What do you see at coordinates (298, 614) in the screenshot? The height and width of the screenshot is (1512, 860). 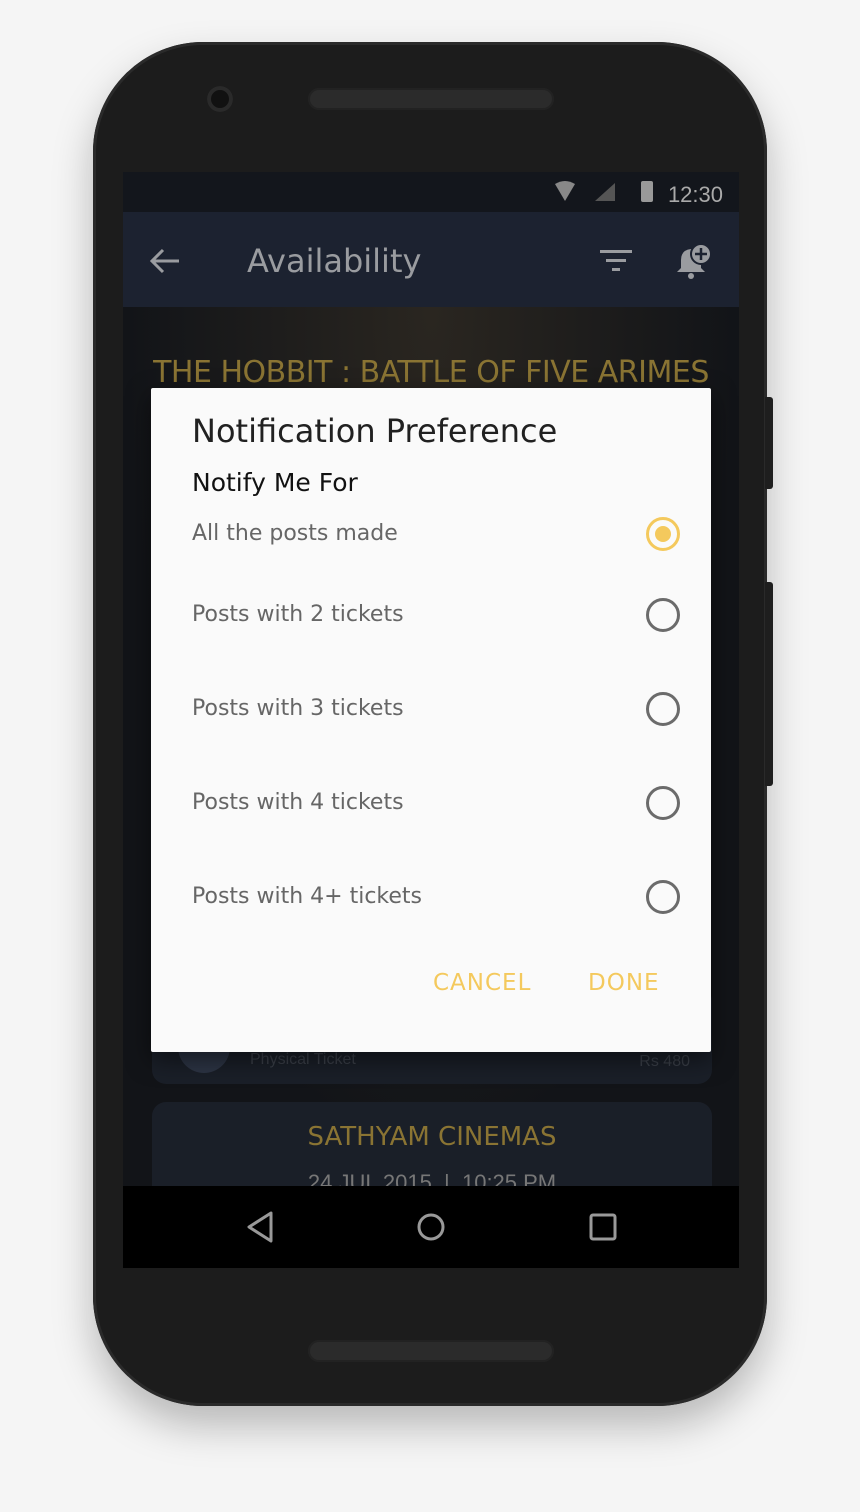 I see `option-label: Posts with 2 tickets` at bounding box center [298, 614].